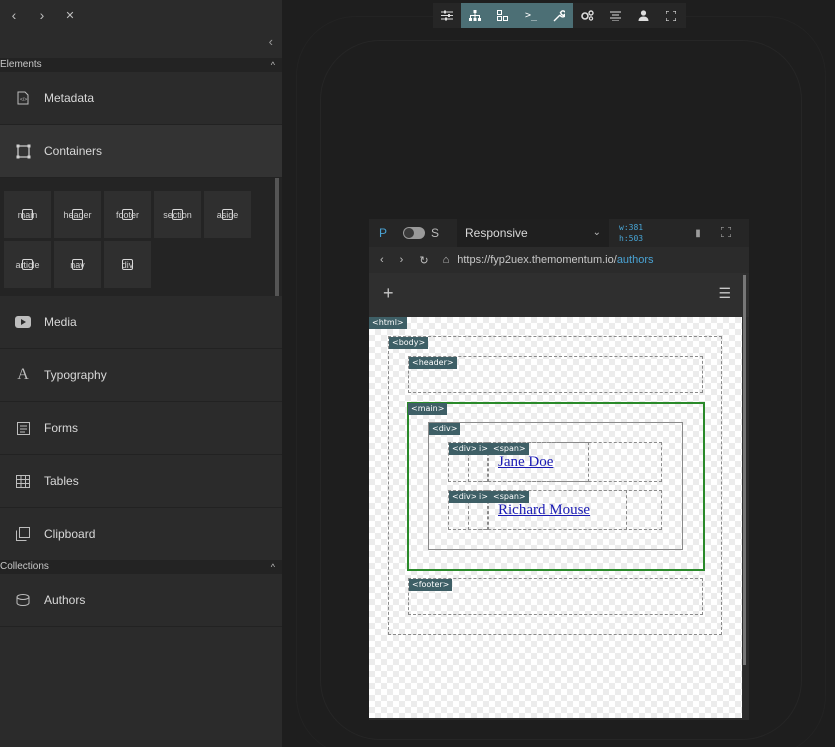  Describe the element at coordinates (141, 15) in the screenshot. I see `top-navigation: ‹ › ✕` at that location.